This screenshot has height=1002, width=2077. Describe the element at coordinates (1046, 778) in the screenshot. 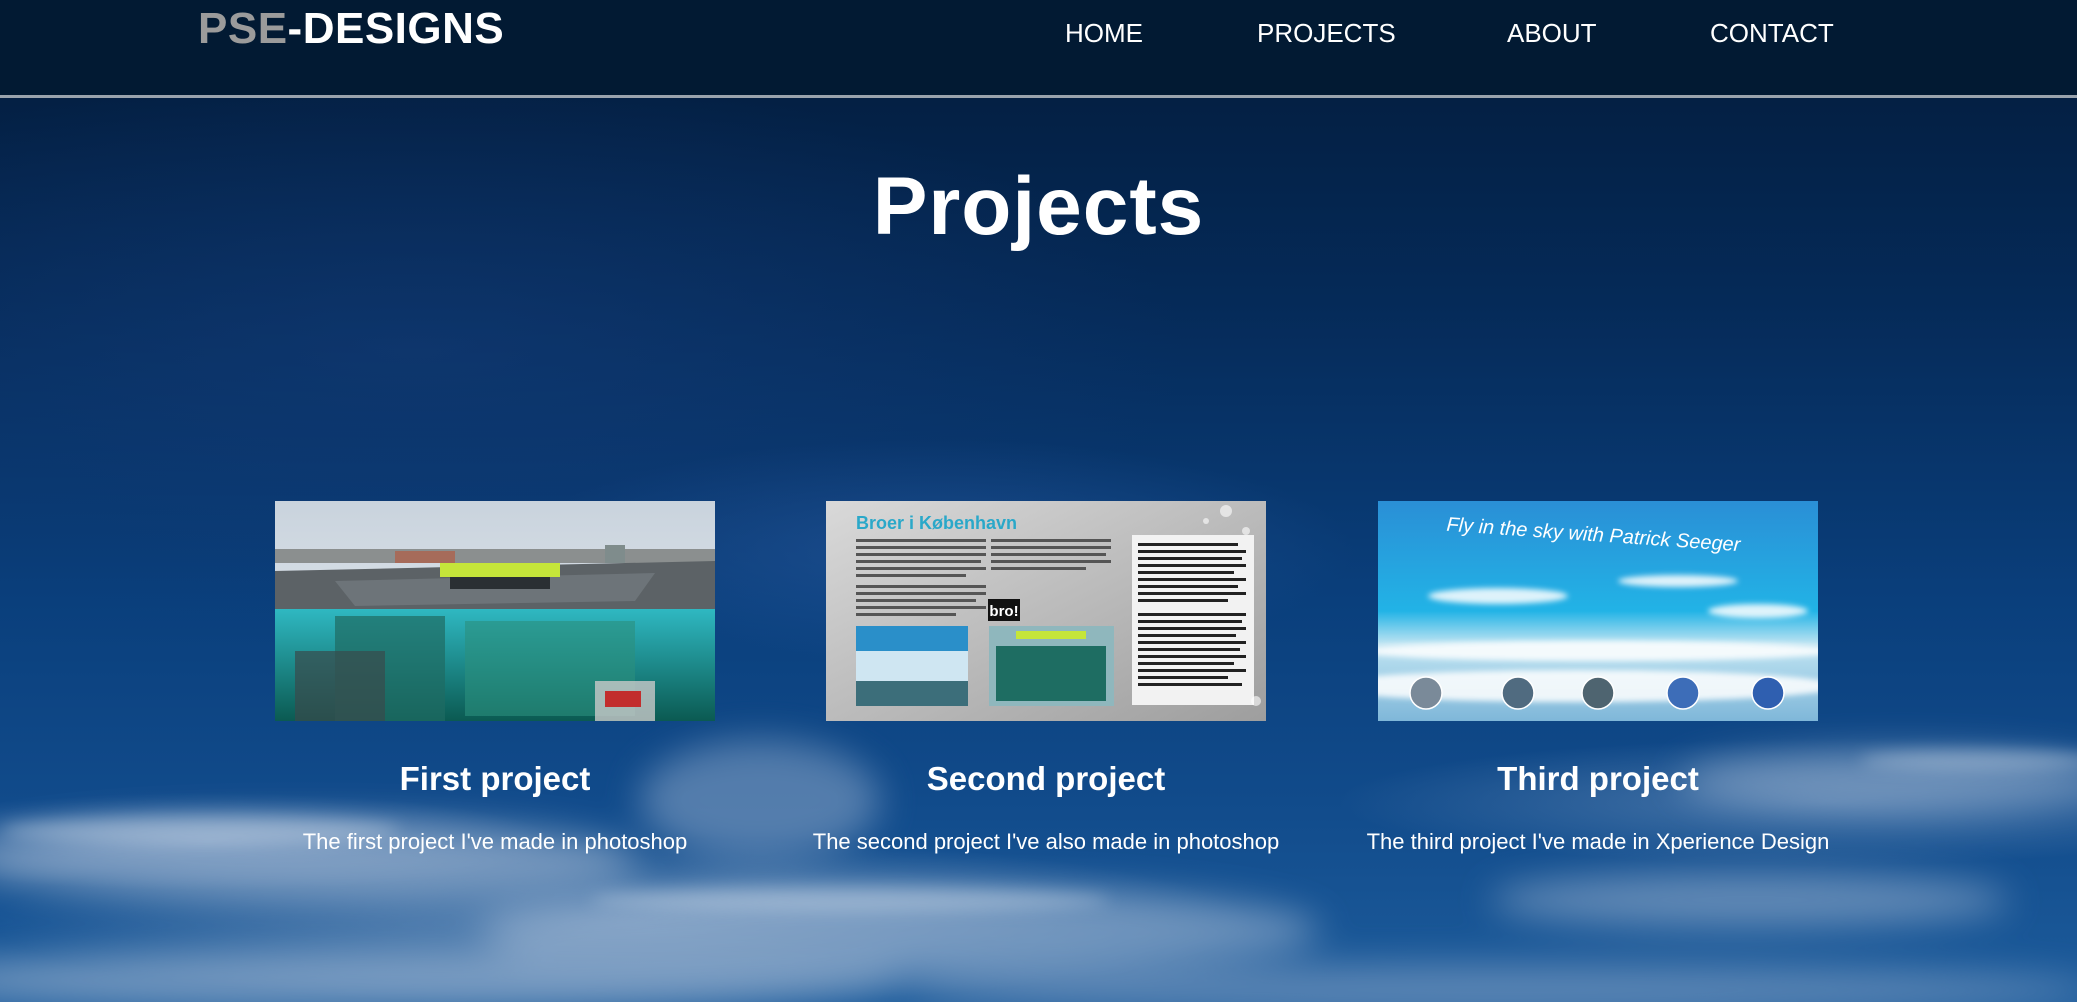

I see `project-title-second: Second project` at that location.